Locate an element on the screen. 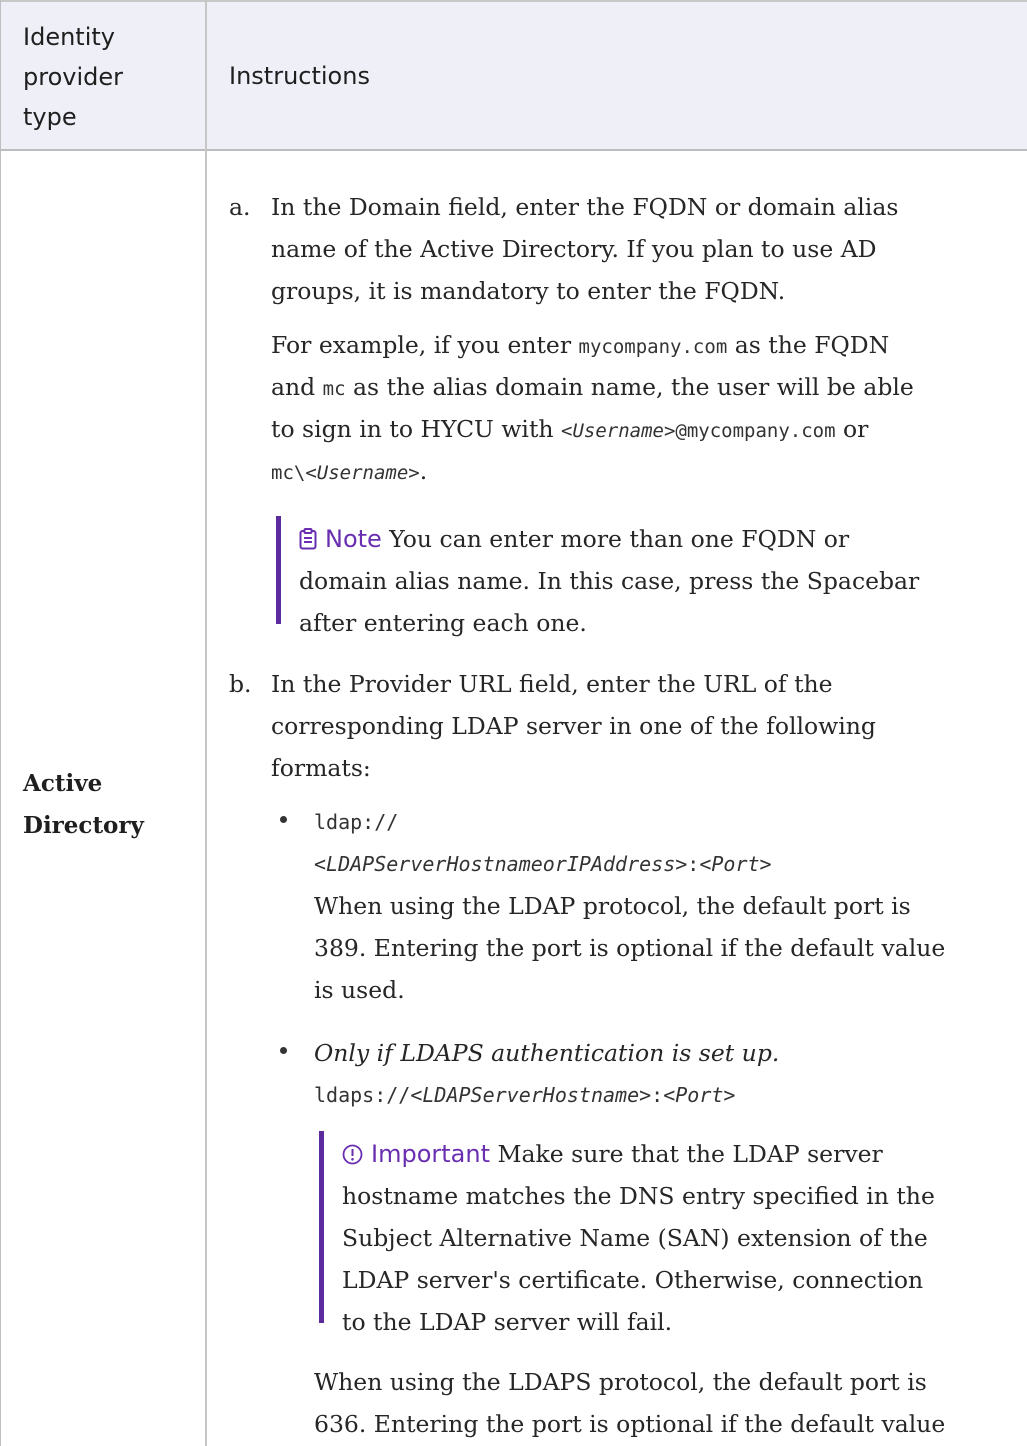 This screenshot has height=1446, width=1027. header-line: Identity is located at coordinates (69, 37).